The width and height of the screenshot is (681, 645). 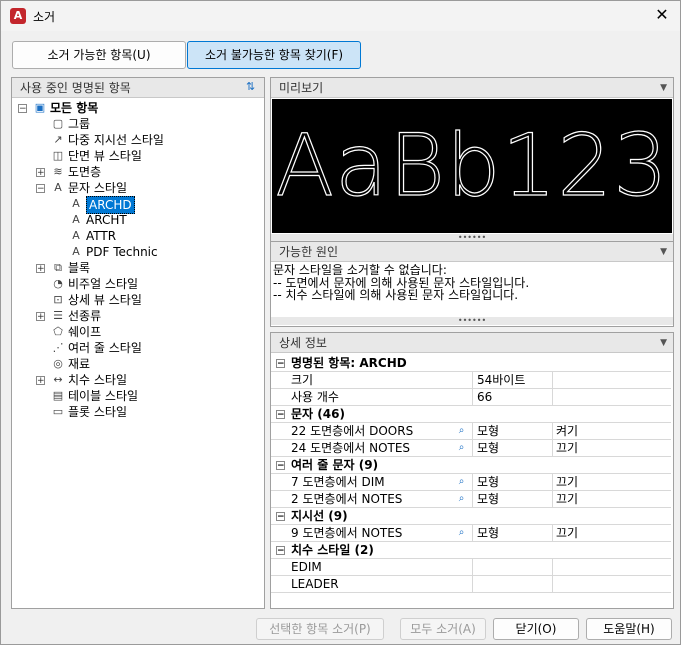 I want to click on tree-item: ⬠ 쉐이프, so click(x=137, y=332).